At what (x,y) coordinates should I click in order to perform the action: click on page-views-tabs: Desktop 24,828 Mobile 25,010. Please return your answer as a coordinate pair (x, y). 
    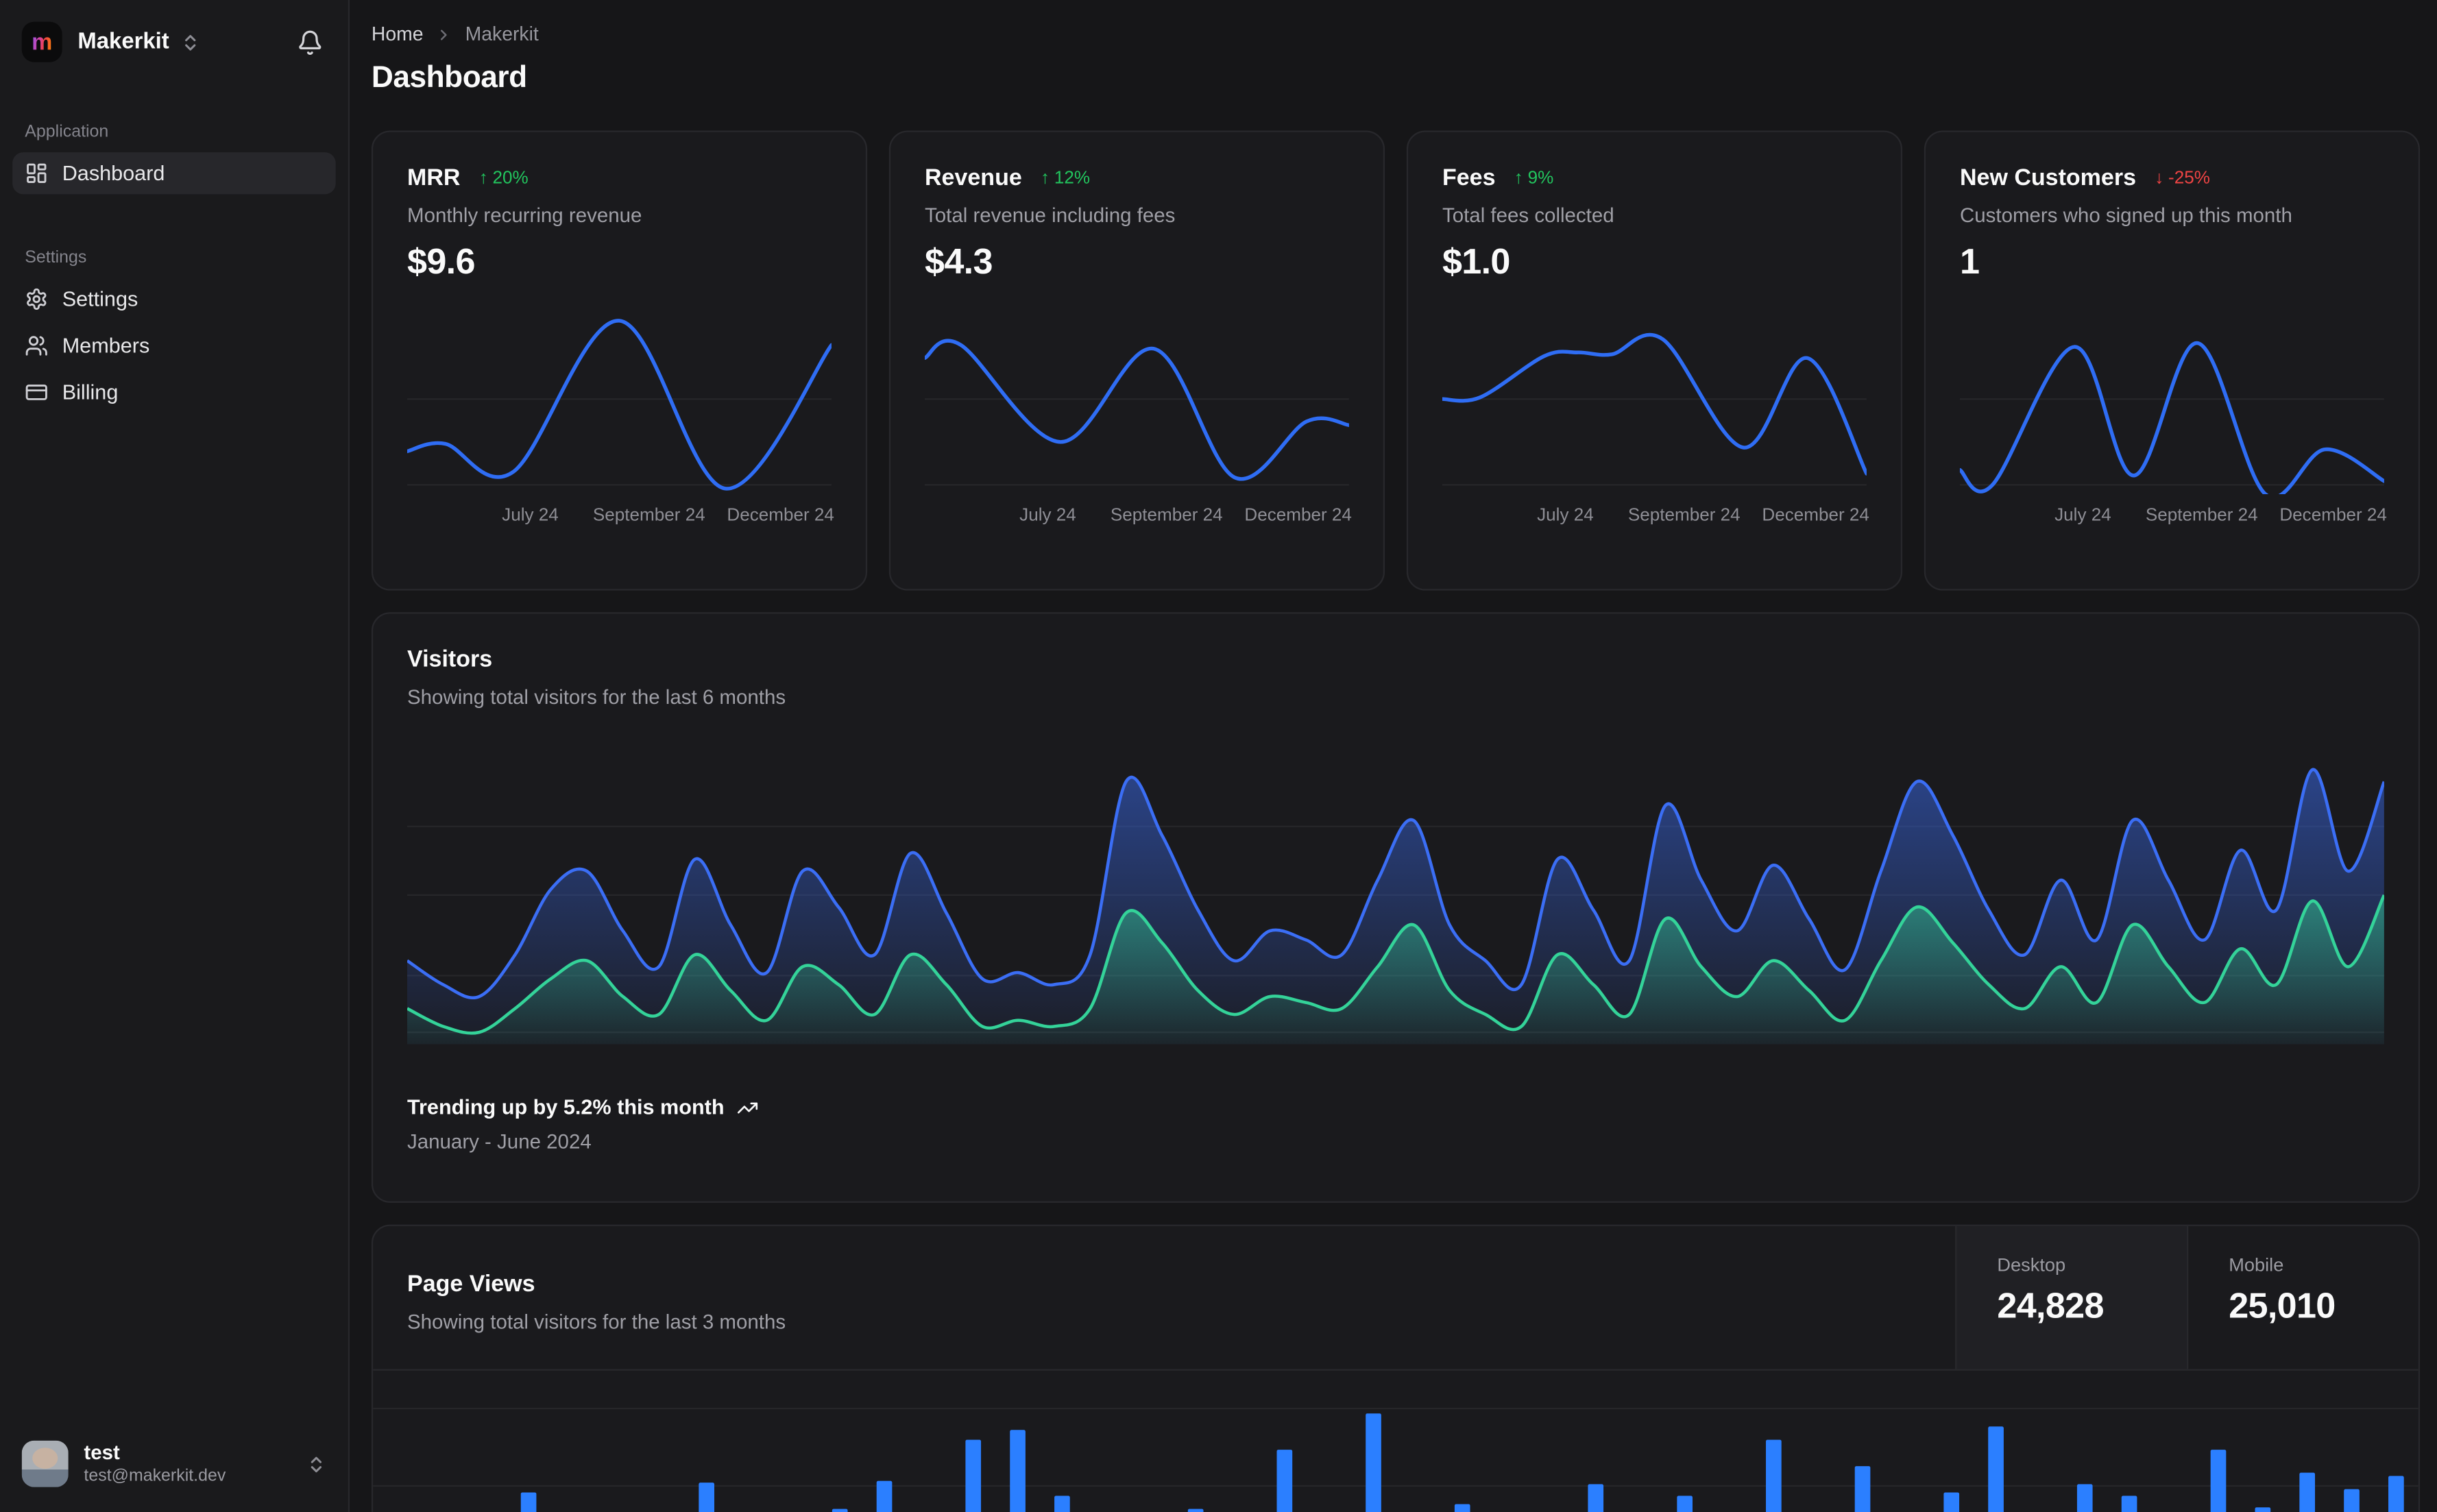
    Looking at the image, I should click on (2186, 1297).